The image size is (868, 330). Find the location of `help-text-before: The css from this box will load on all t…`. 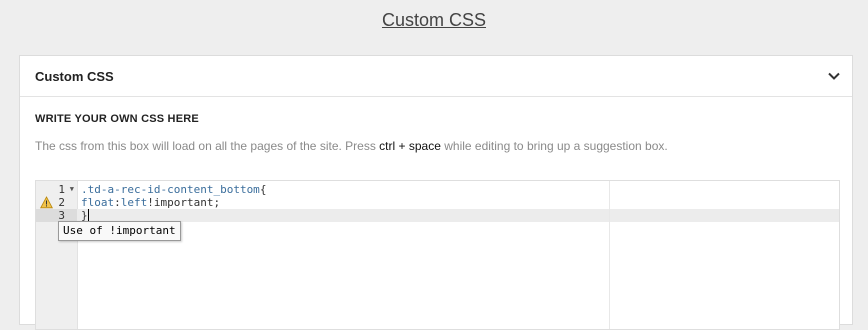

help-text-before: The css from this box will load on all t… is located at coordinates (207, 146).